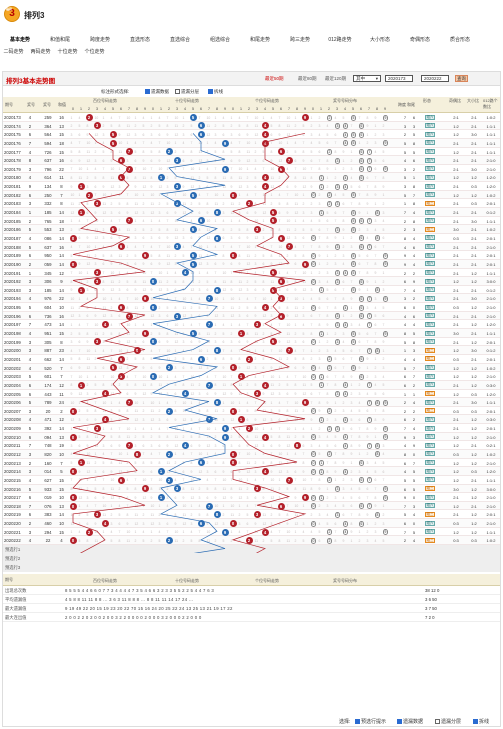 The width and height of the screenshot is (503, 729). I want to click on nav-item-7: 跨三走势, so click(300, 39).